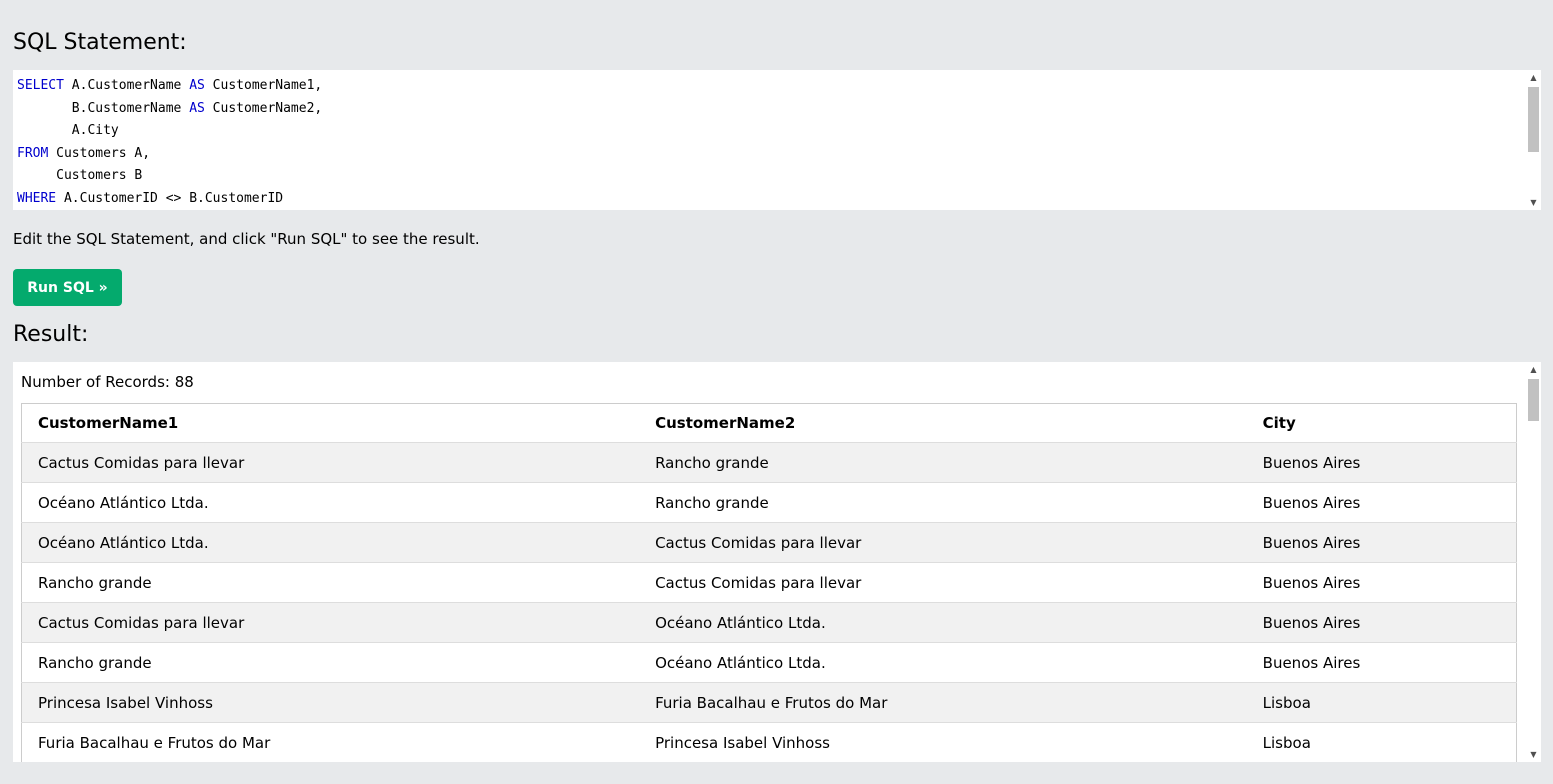 Image resolution: width=1553 pixels, height=784 pixels. Describe the element at coordinates (1533, 119) in the screenshot. I see `editor-scroll-thumb` at that location.